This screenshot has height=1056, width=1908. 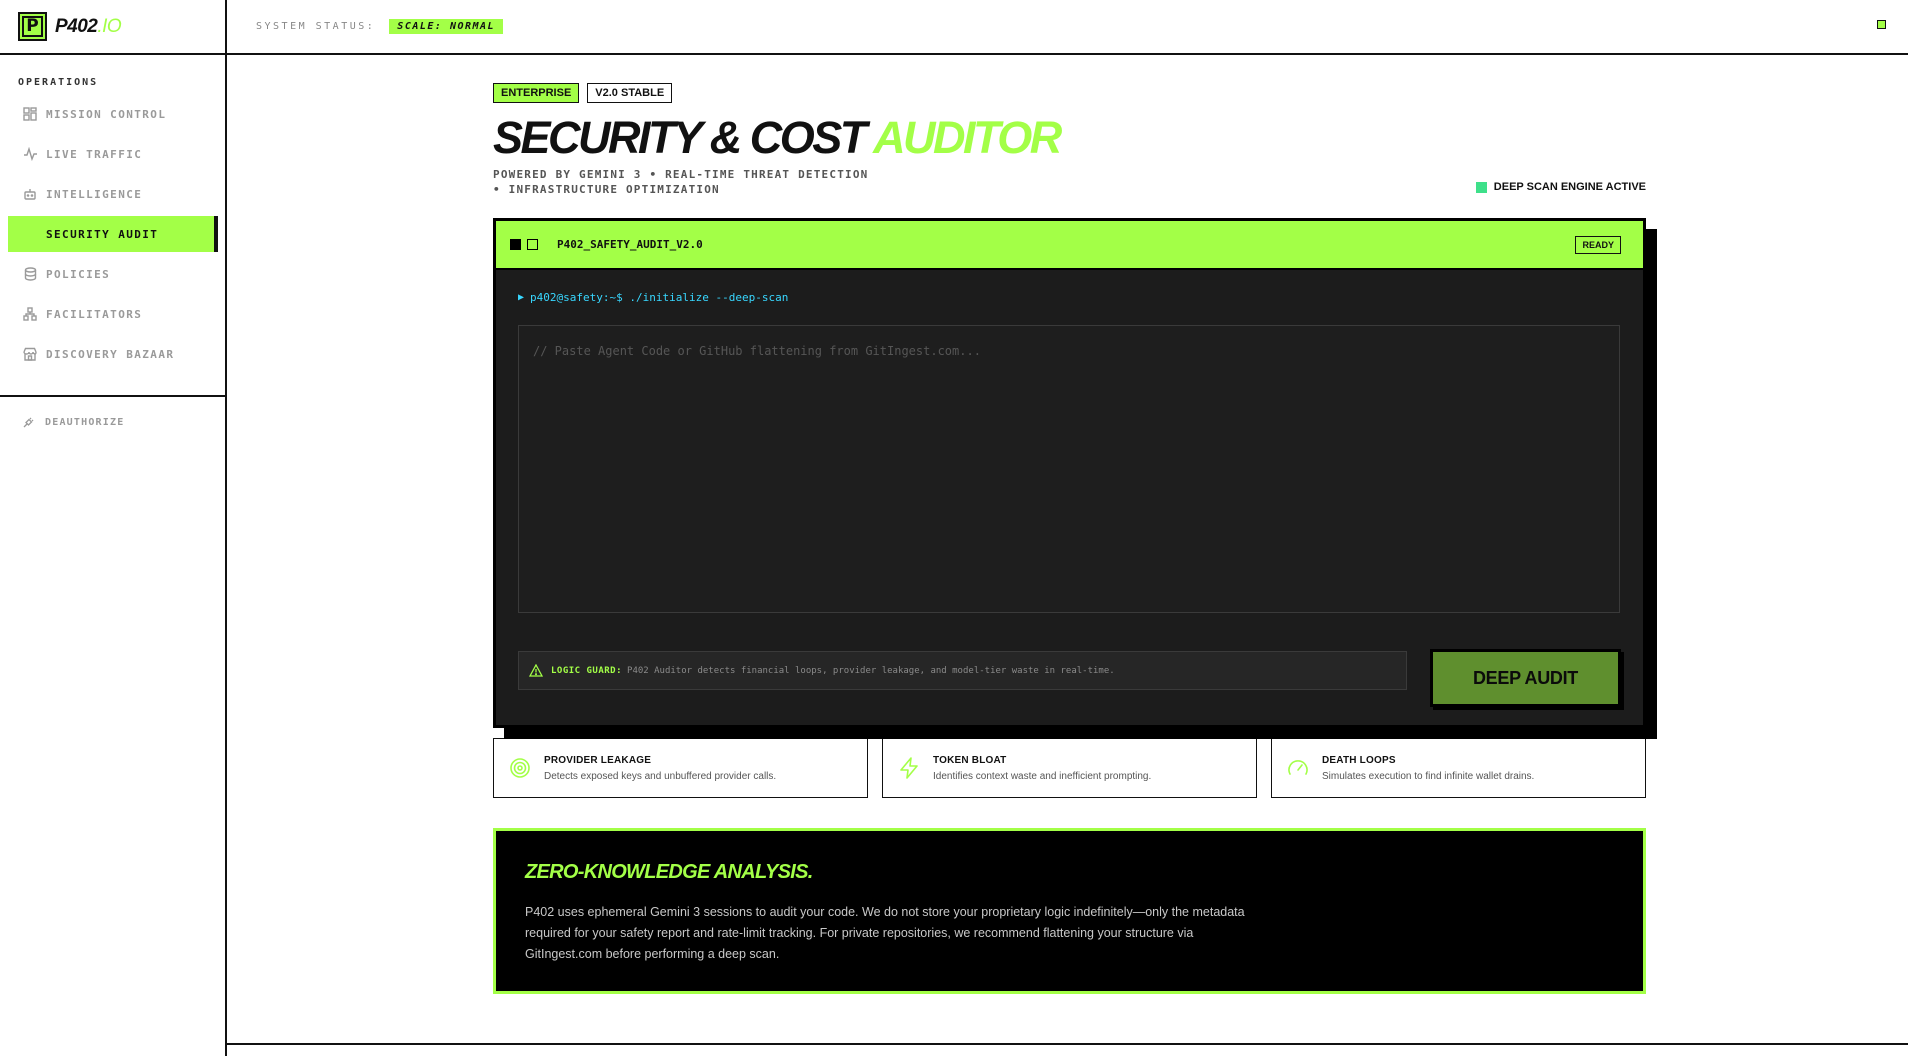 I want to click on system-status-label: SYSTEM STATUS:, so click(x=316, y=26).